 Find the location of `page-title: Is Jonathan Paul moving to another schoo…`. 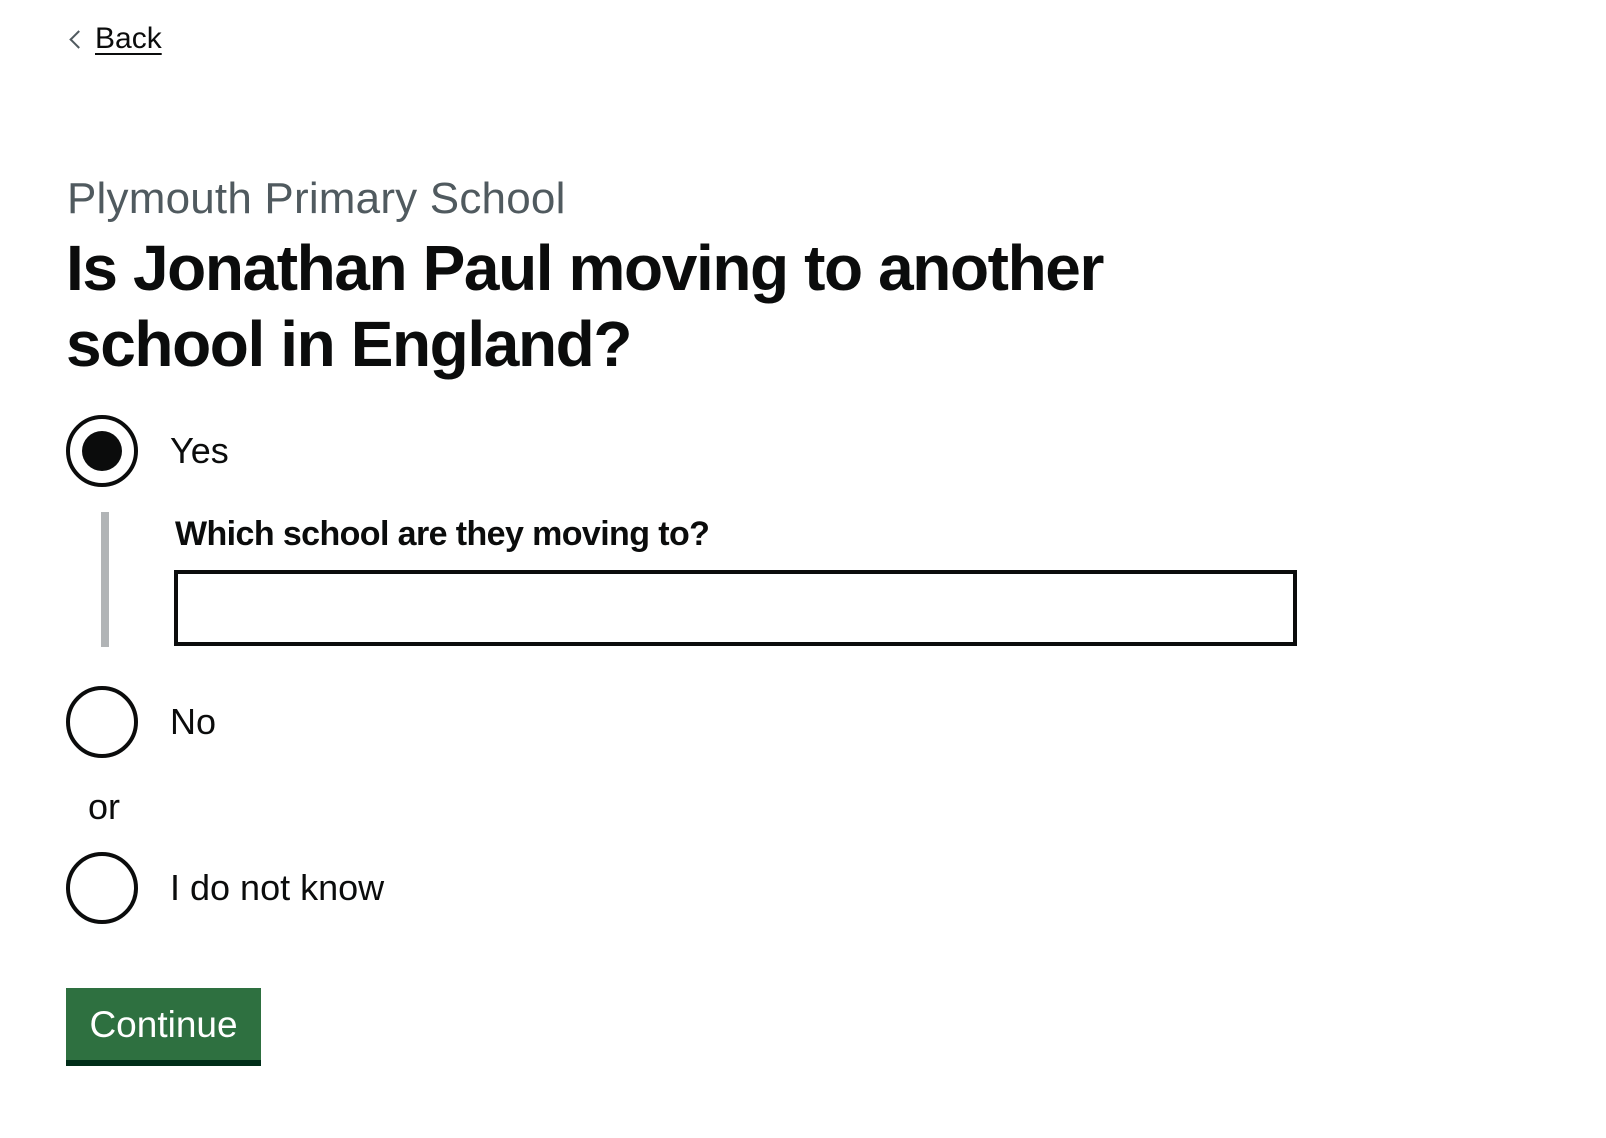

page-title: Is Jonathan Paul moving to another schoo… is located at coordinates (585, 306).